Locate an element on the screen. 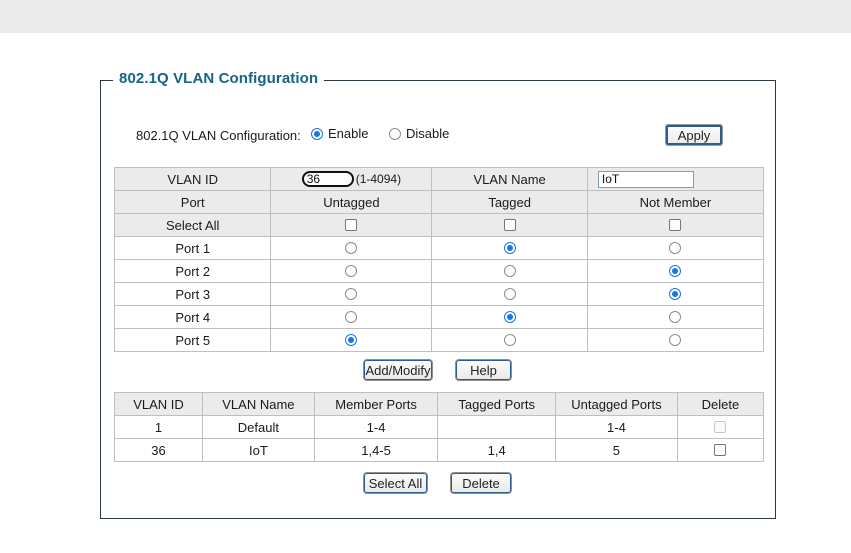 This screenshot has height=553, width=851. delete-checkbox-row1 is located at coordinates (720, 427).